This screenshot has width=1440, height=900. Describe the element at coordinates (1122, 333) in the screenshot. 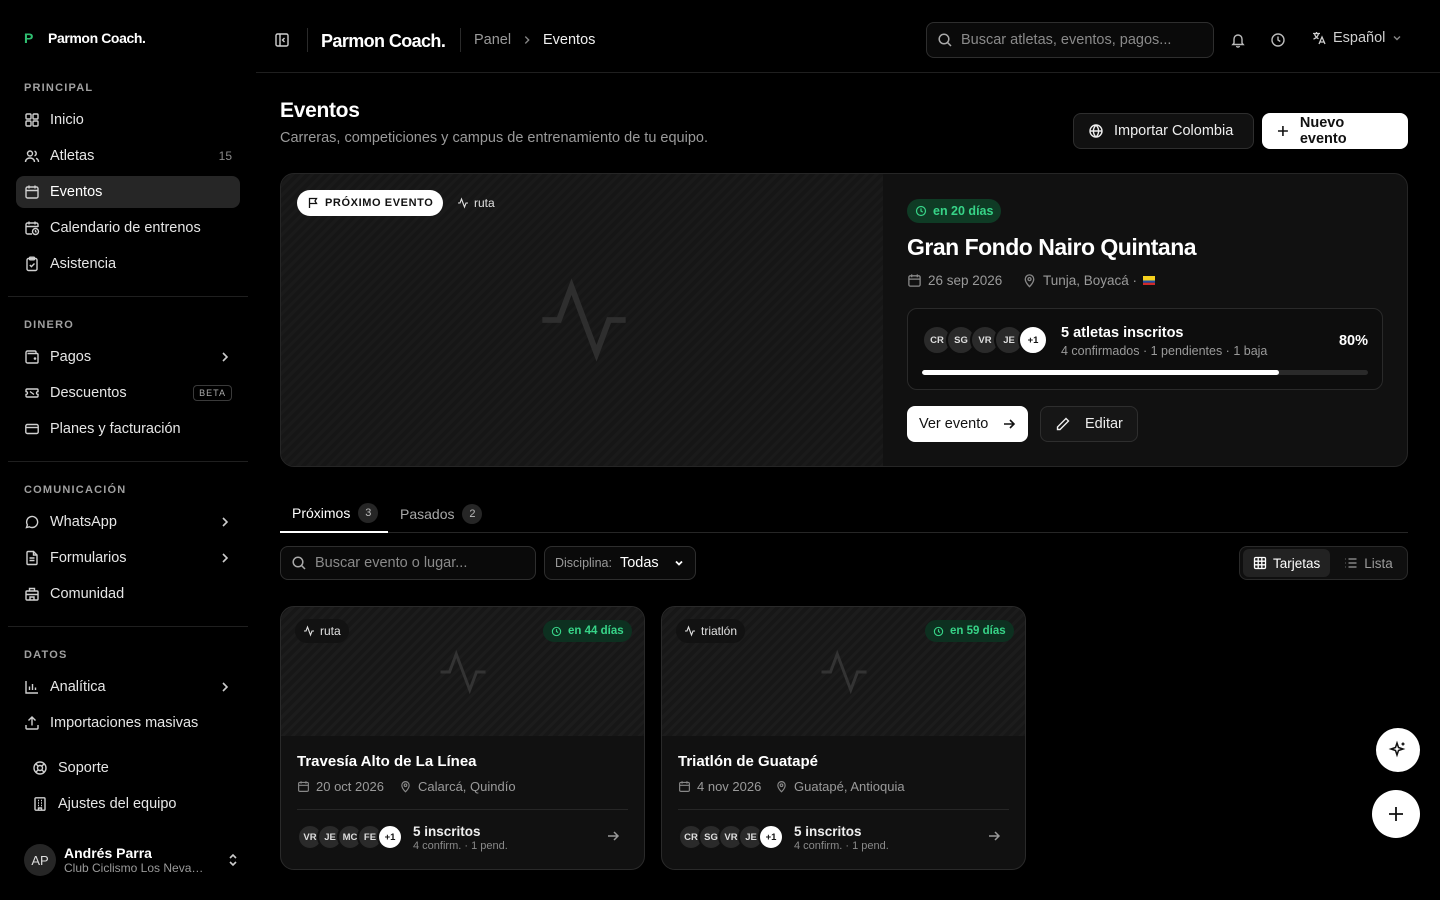

I see `athletes-count-label: 5 atletas inscritos` at that location.